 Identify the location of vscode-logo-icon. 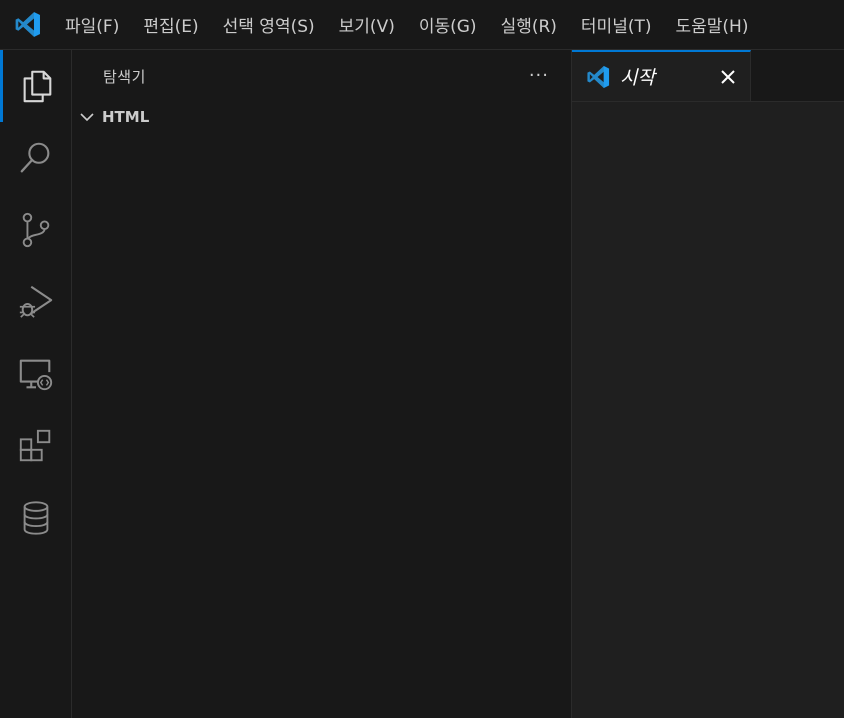
(27, 24).